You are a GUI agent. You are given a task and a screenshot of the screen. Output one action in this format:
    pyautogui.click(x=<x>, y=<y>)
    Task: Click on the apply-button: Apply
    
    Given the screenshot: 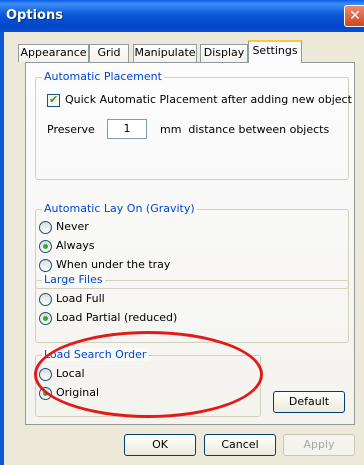 What is the action you would take?
    pyautogui.click(x=319, y=445)
    